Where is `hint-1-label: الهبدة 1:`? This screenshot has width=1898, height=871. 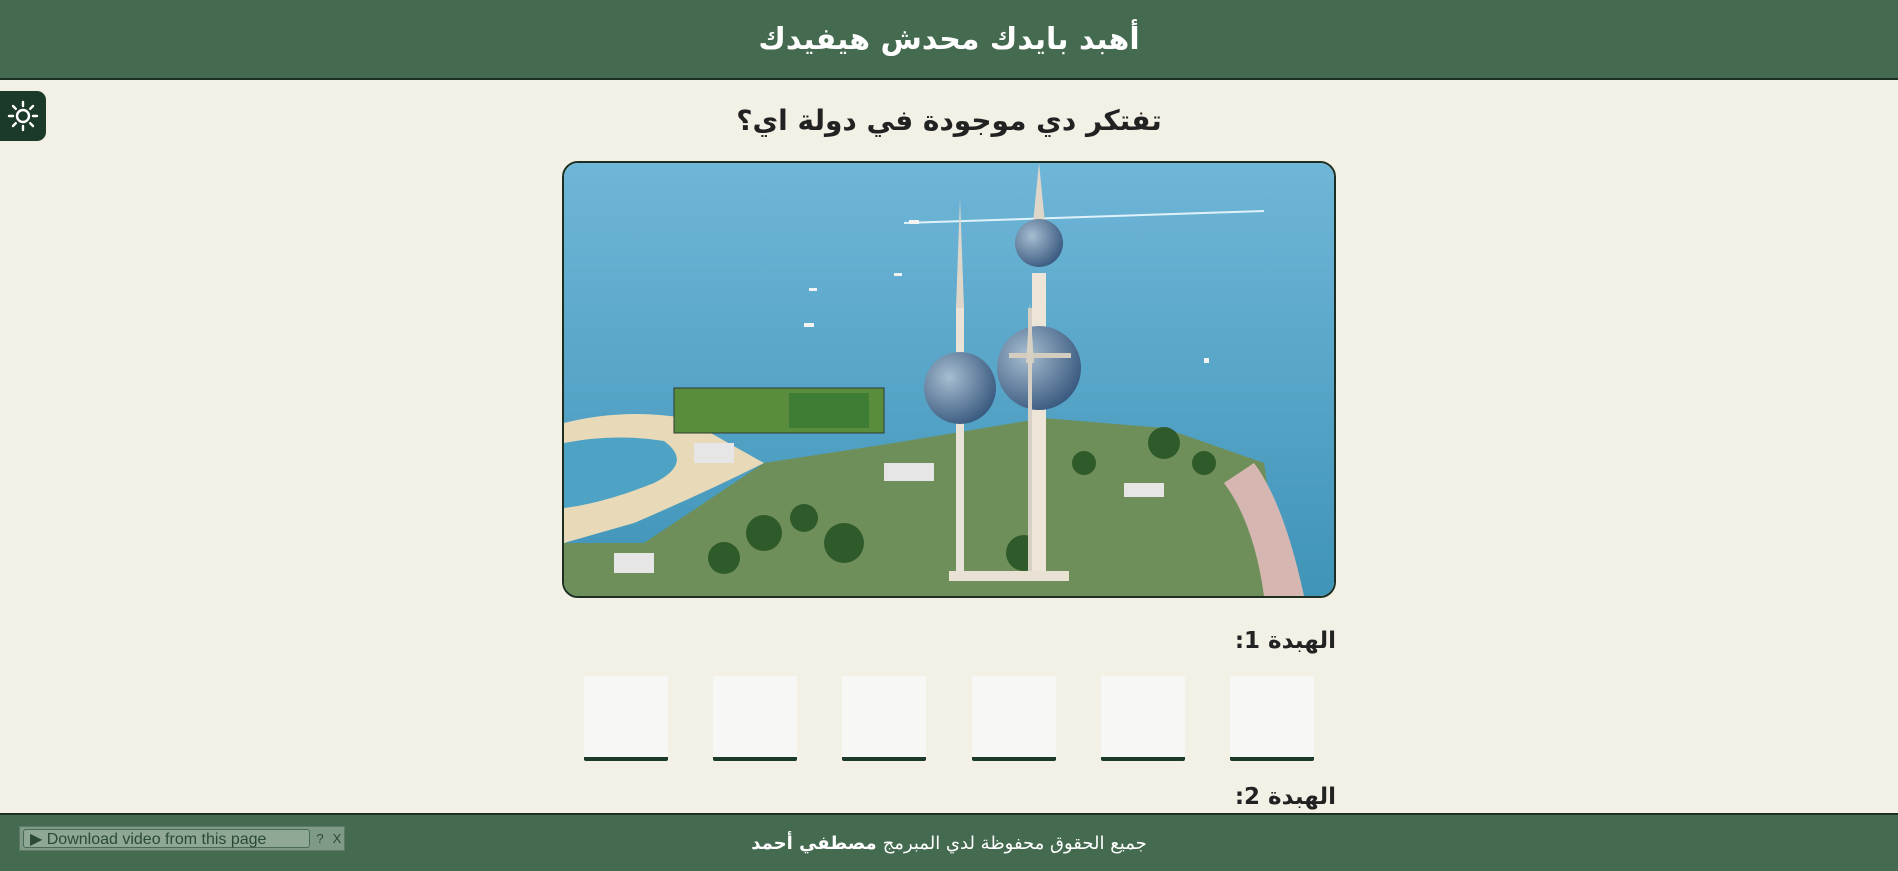
hint-1-label: الهبدة 1: is located at coordinates (1285, 641).